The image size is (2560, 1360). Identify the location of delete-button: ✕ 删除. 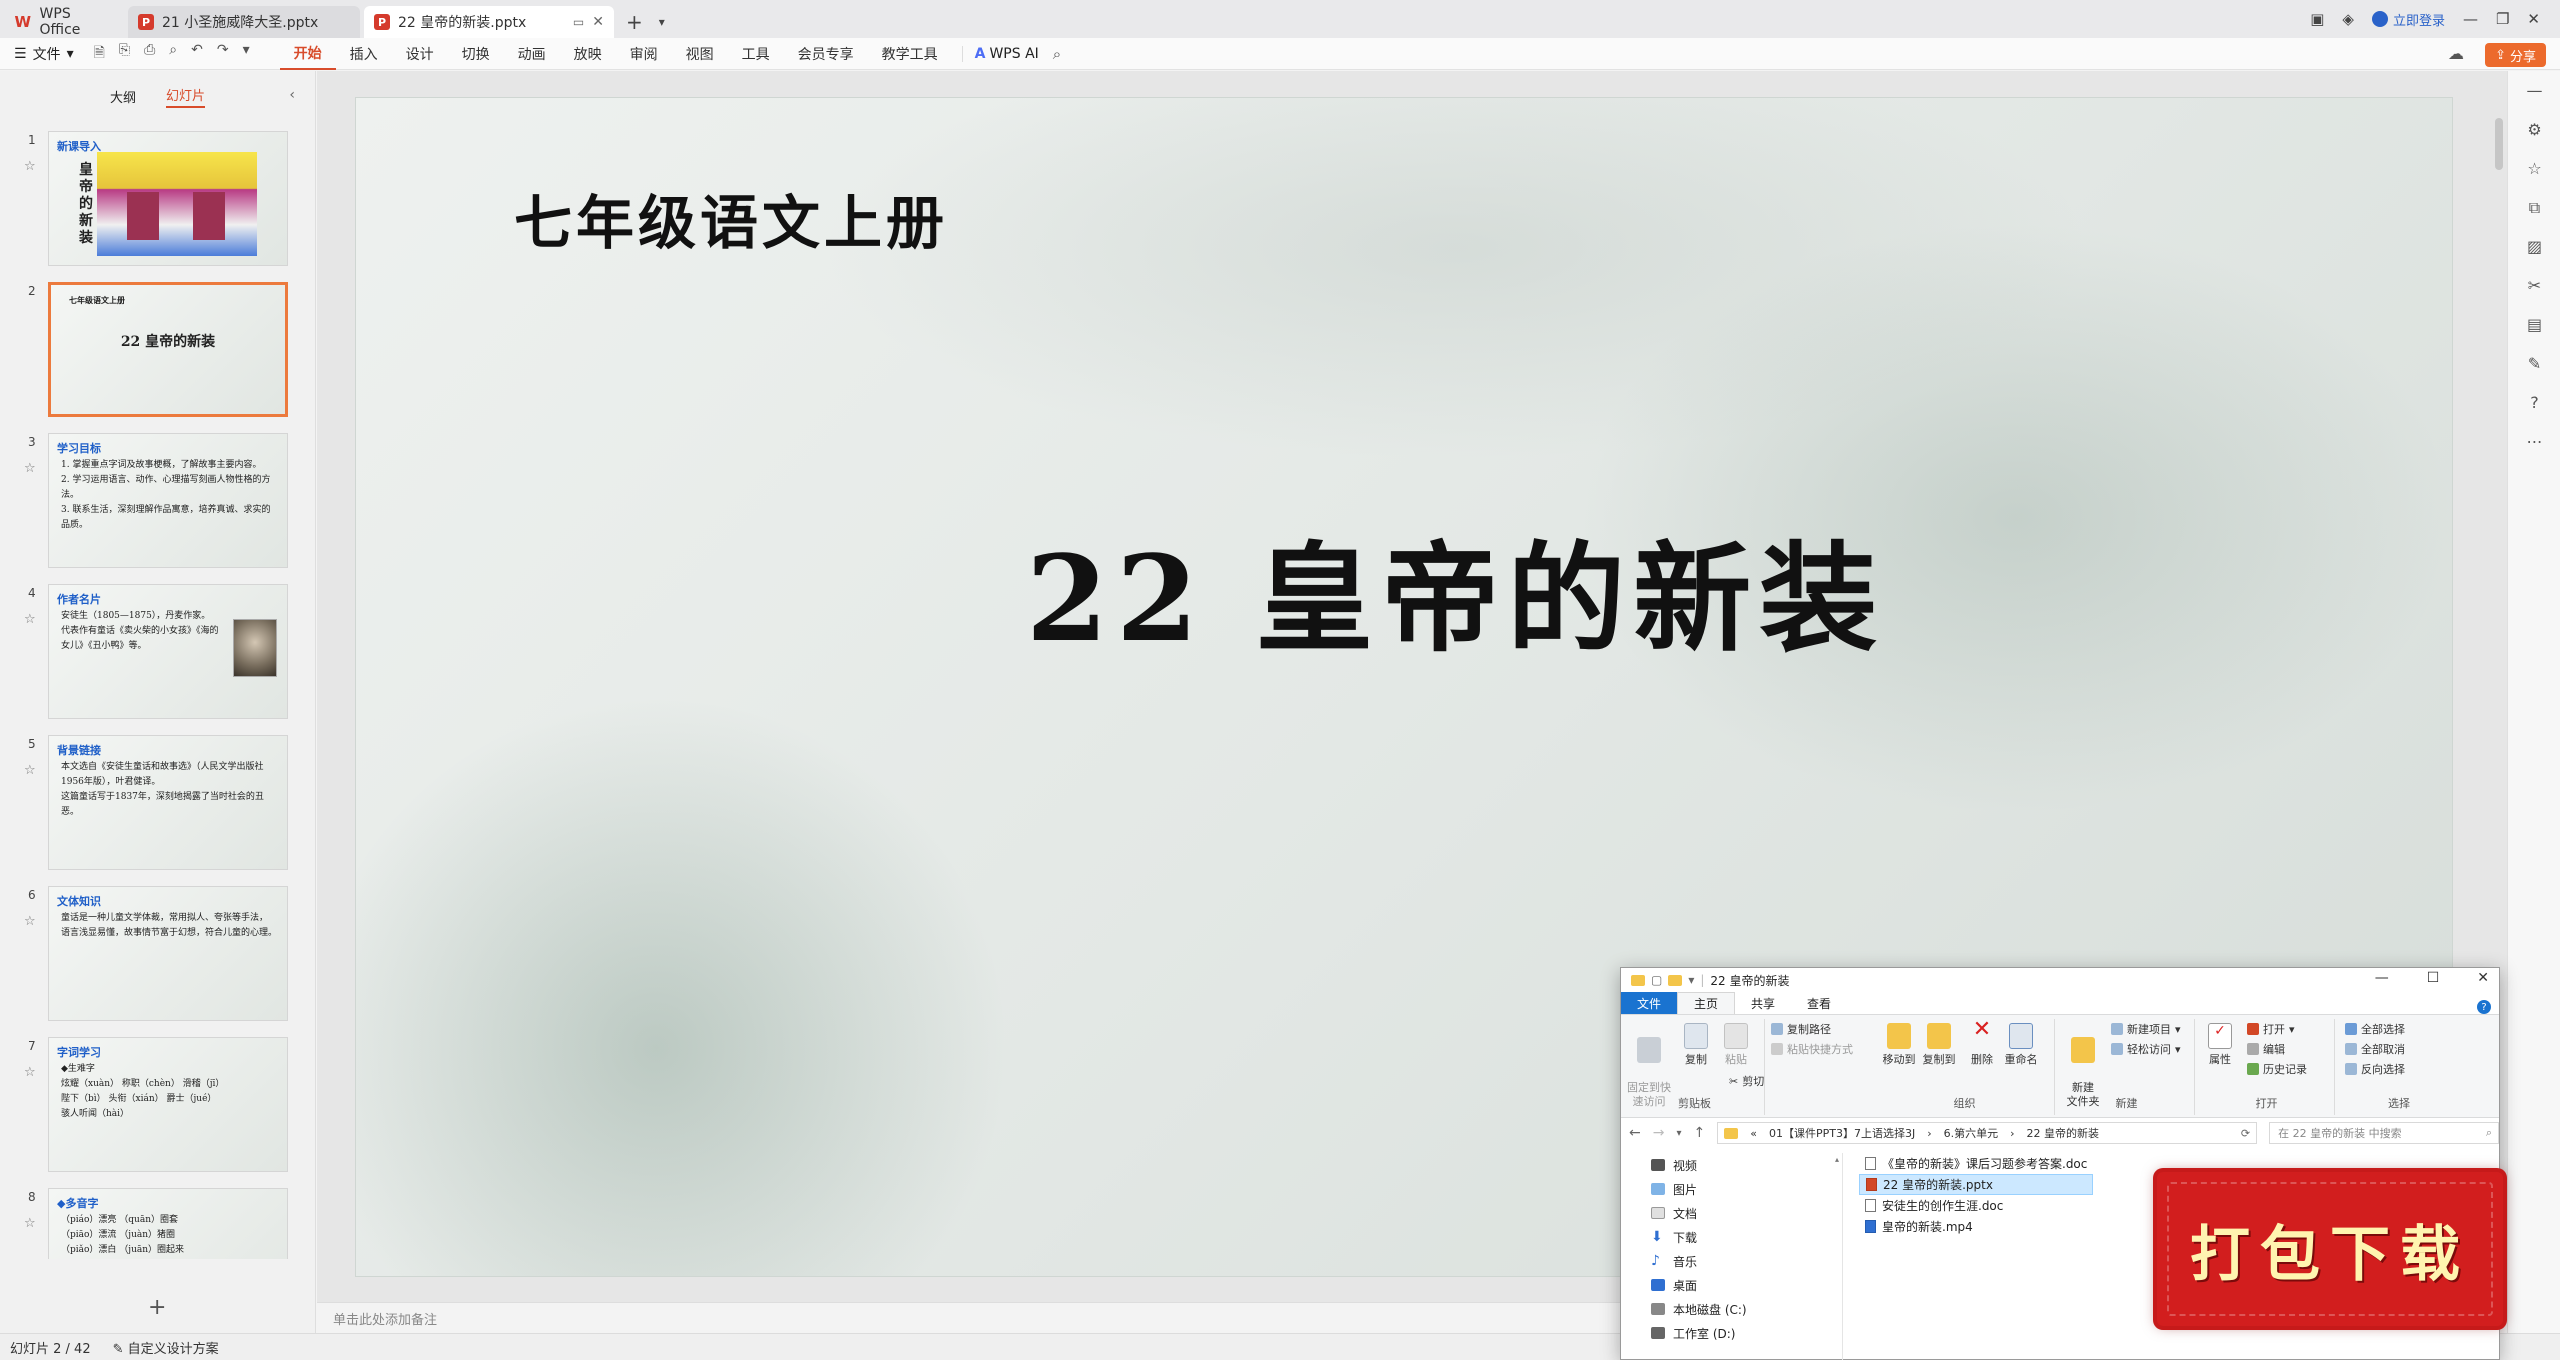
(1982, 1043).